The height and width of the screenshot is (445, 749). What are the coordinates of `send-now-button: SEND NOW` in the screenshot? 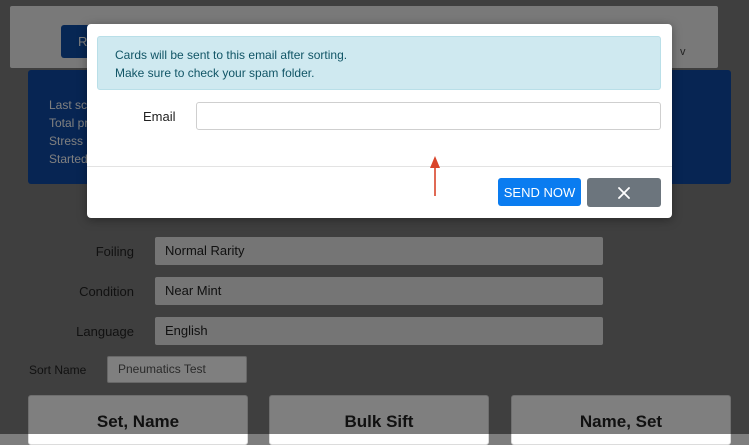 It's located at (539, 192).